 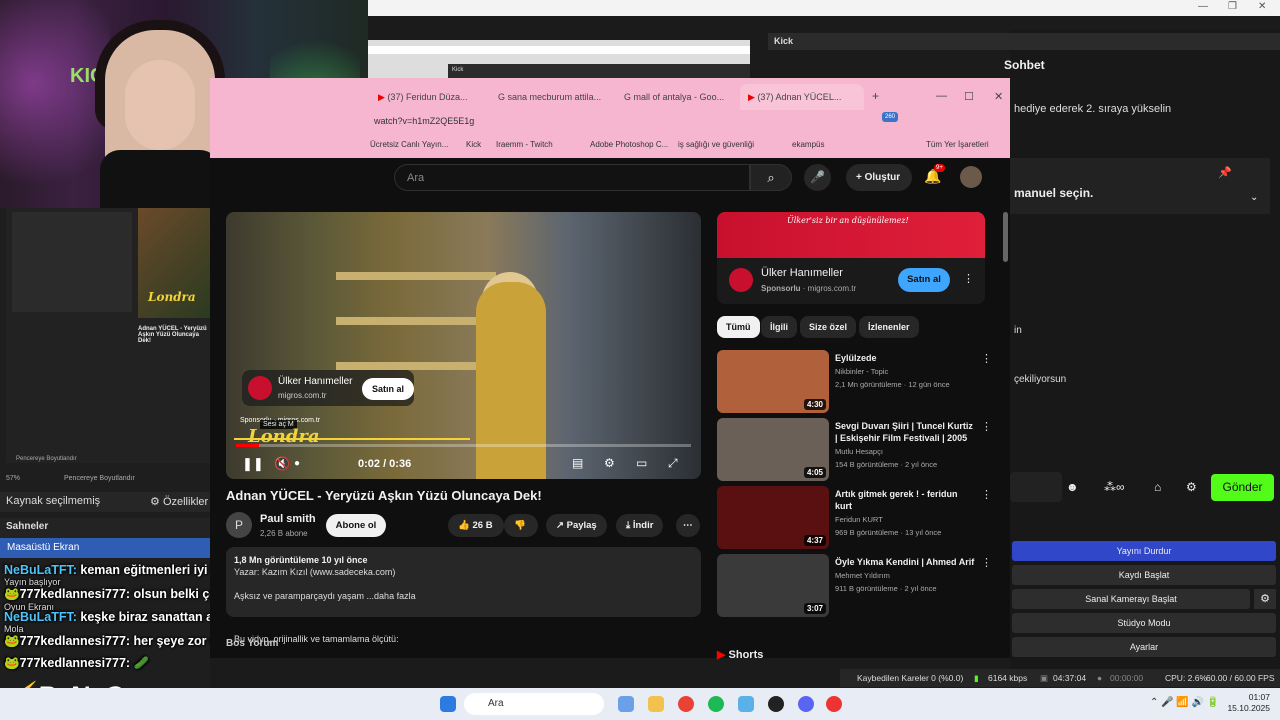 What do you see at coordinates (1070, 678) in the screenshot?
I see `live-time: 04:37:04` at bounding box center [1070, 678].